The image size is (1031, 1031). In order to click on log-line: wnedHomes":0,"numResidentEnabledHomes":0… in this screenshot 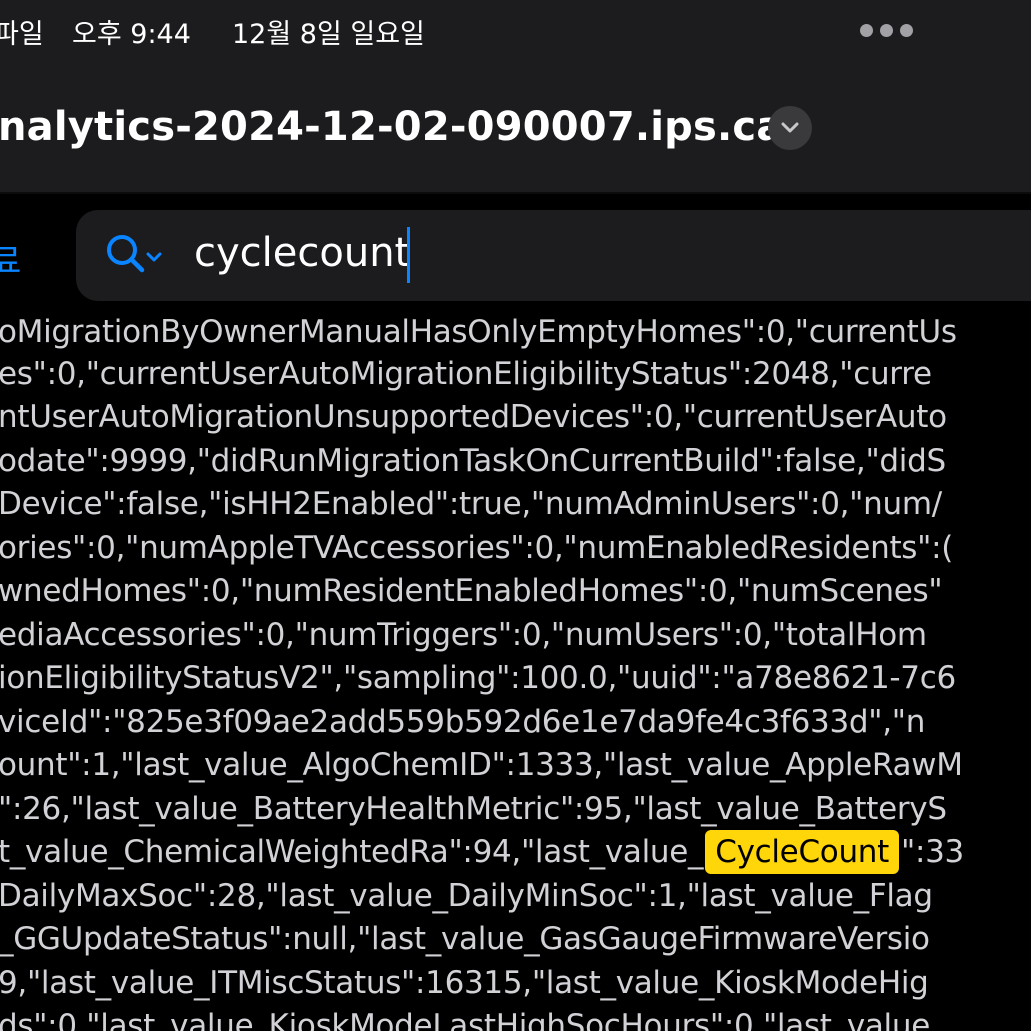, I will do `click(471, 591)`.